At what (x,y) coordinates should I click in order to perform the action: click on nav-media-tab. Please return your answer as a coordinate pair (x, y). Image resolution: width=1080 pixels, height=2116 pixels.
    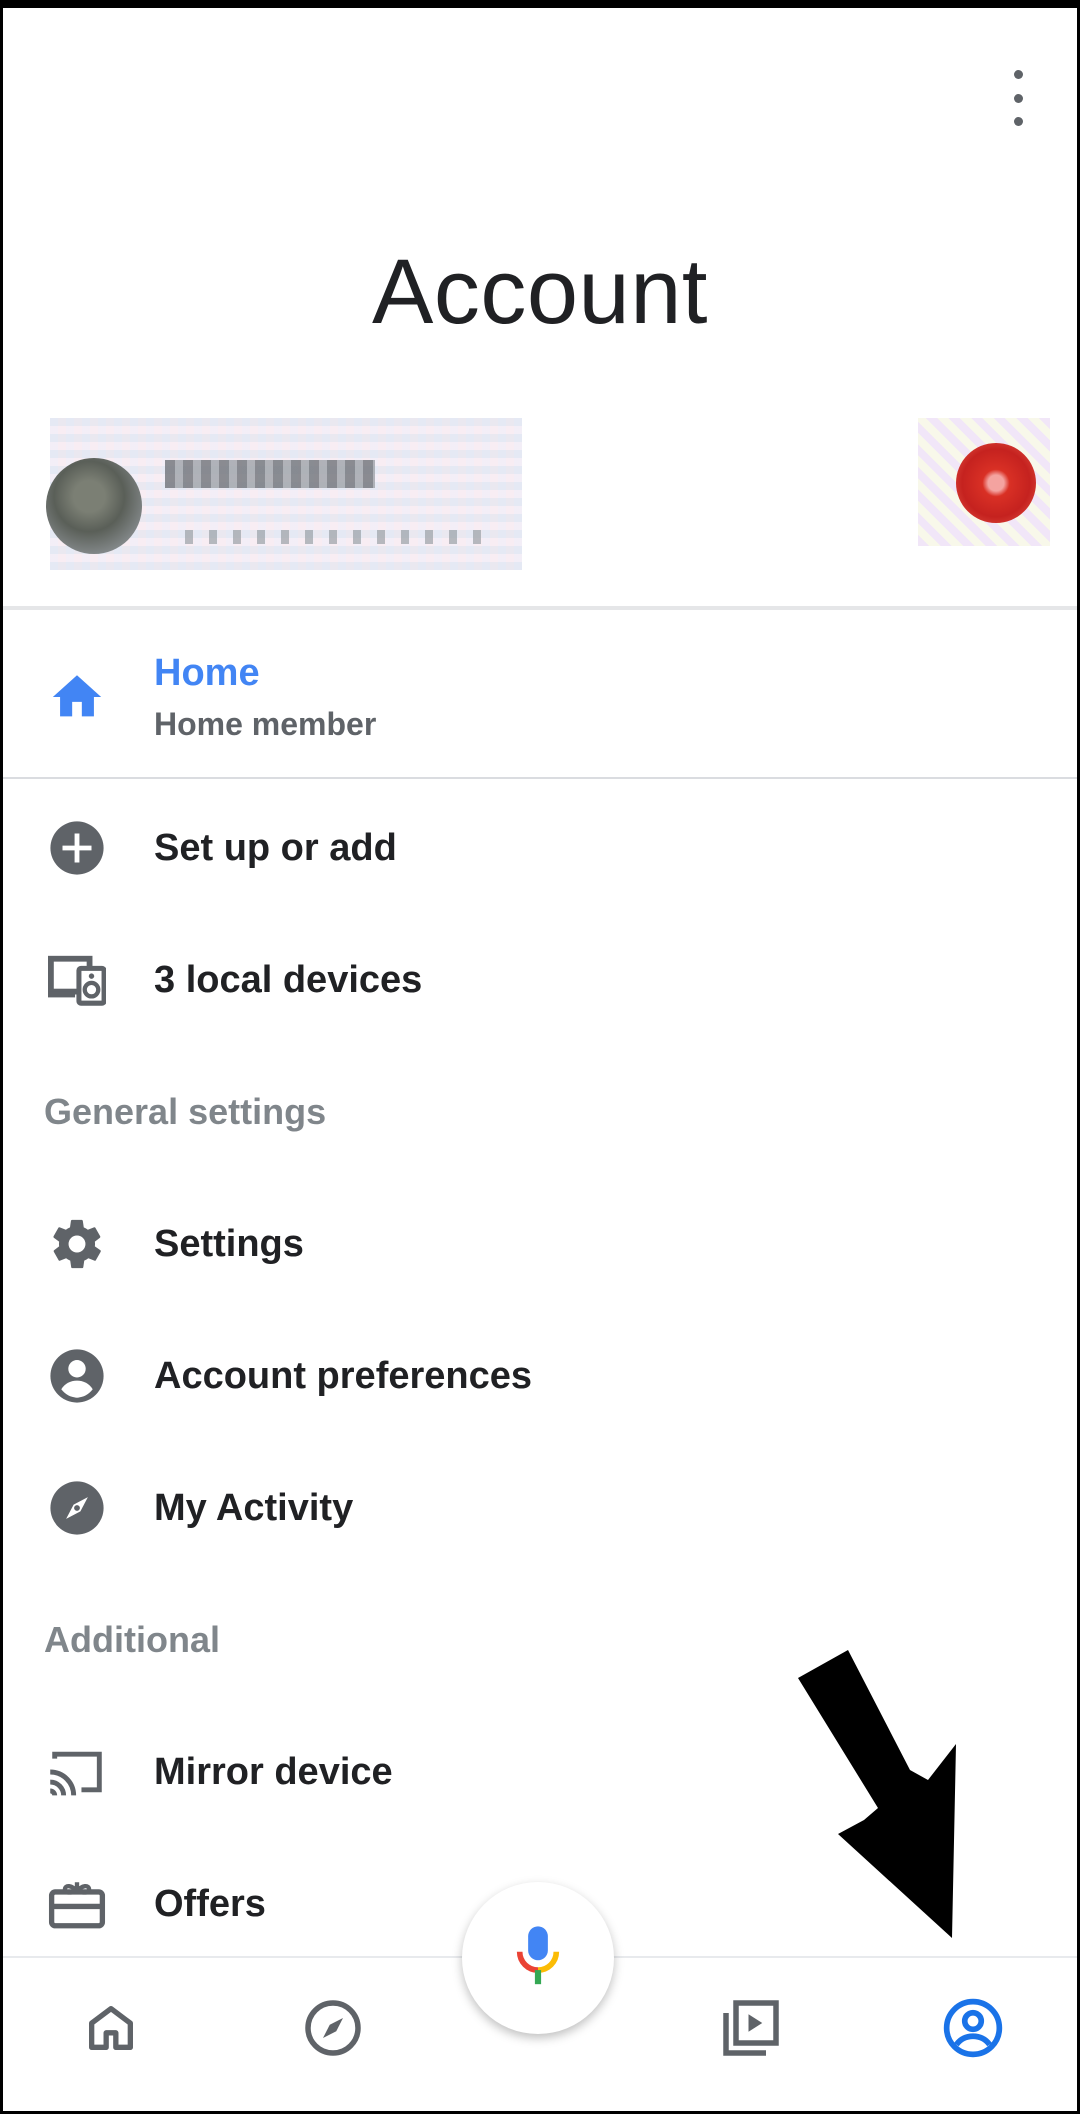
    Looking at the image, I should click on (751, 2030).